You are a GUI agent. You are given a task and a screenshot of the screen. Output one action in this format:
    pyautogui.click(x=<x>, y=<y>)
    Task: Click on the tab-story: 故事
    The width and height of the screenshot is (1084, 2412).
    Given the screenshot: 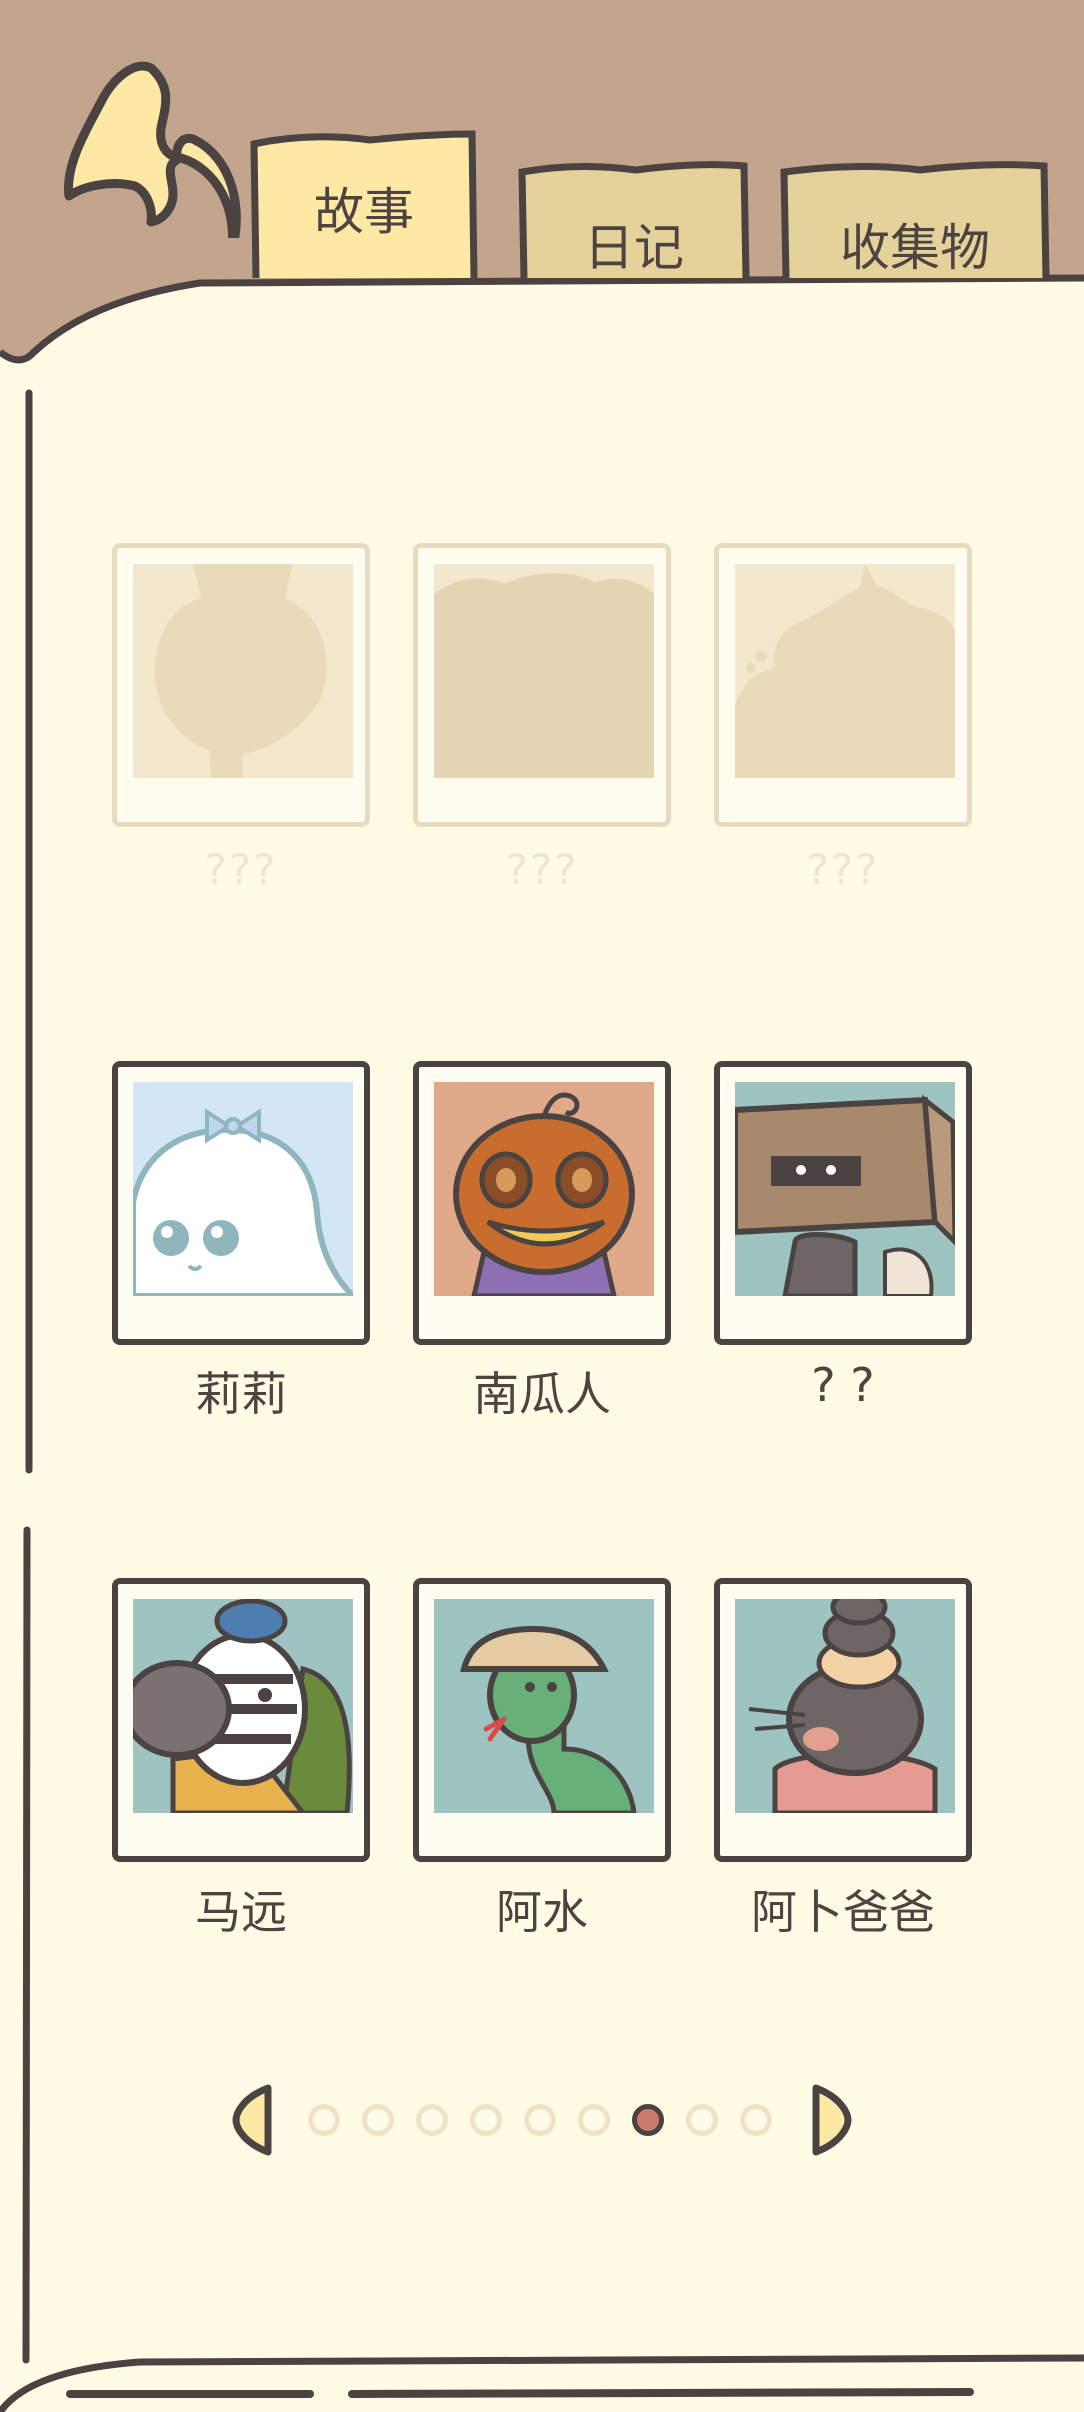 What is the action you would take?
    pyautogui.click(x=364, y=204)
    